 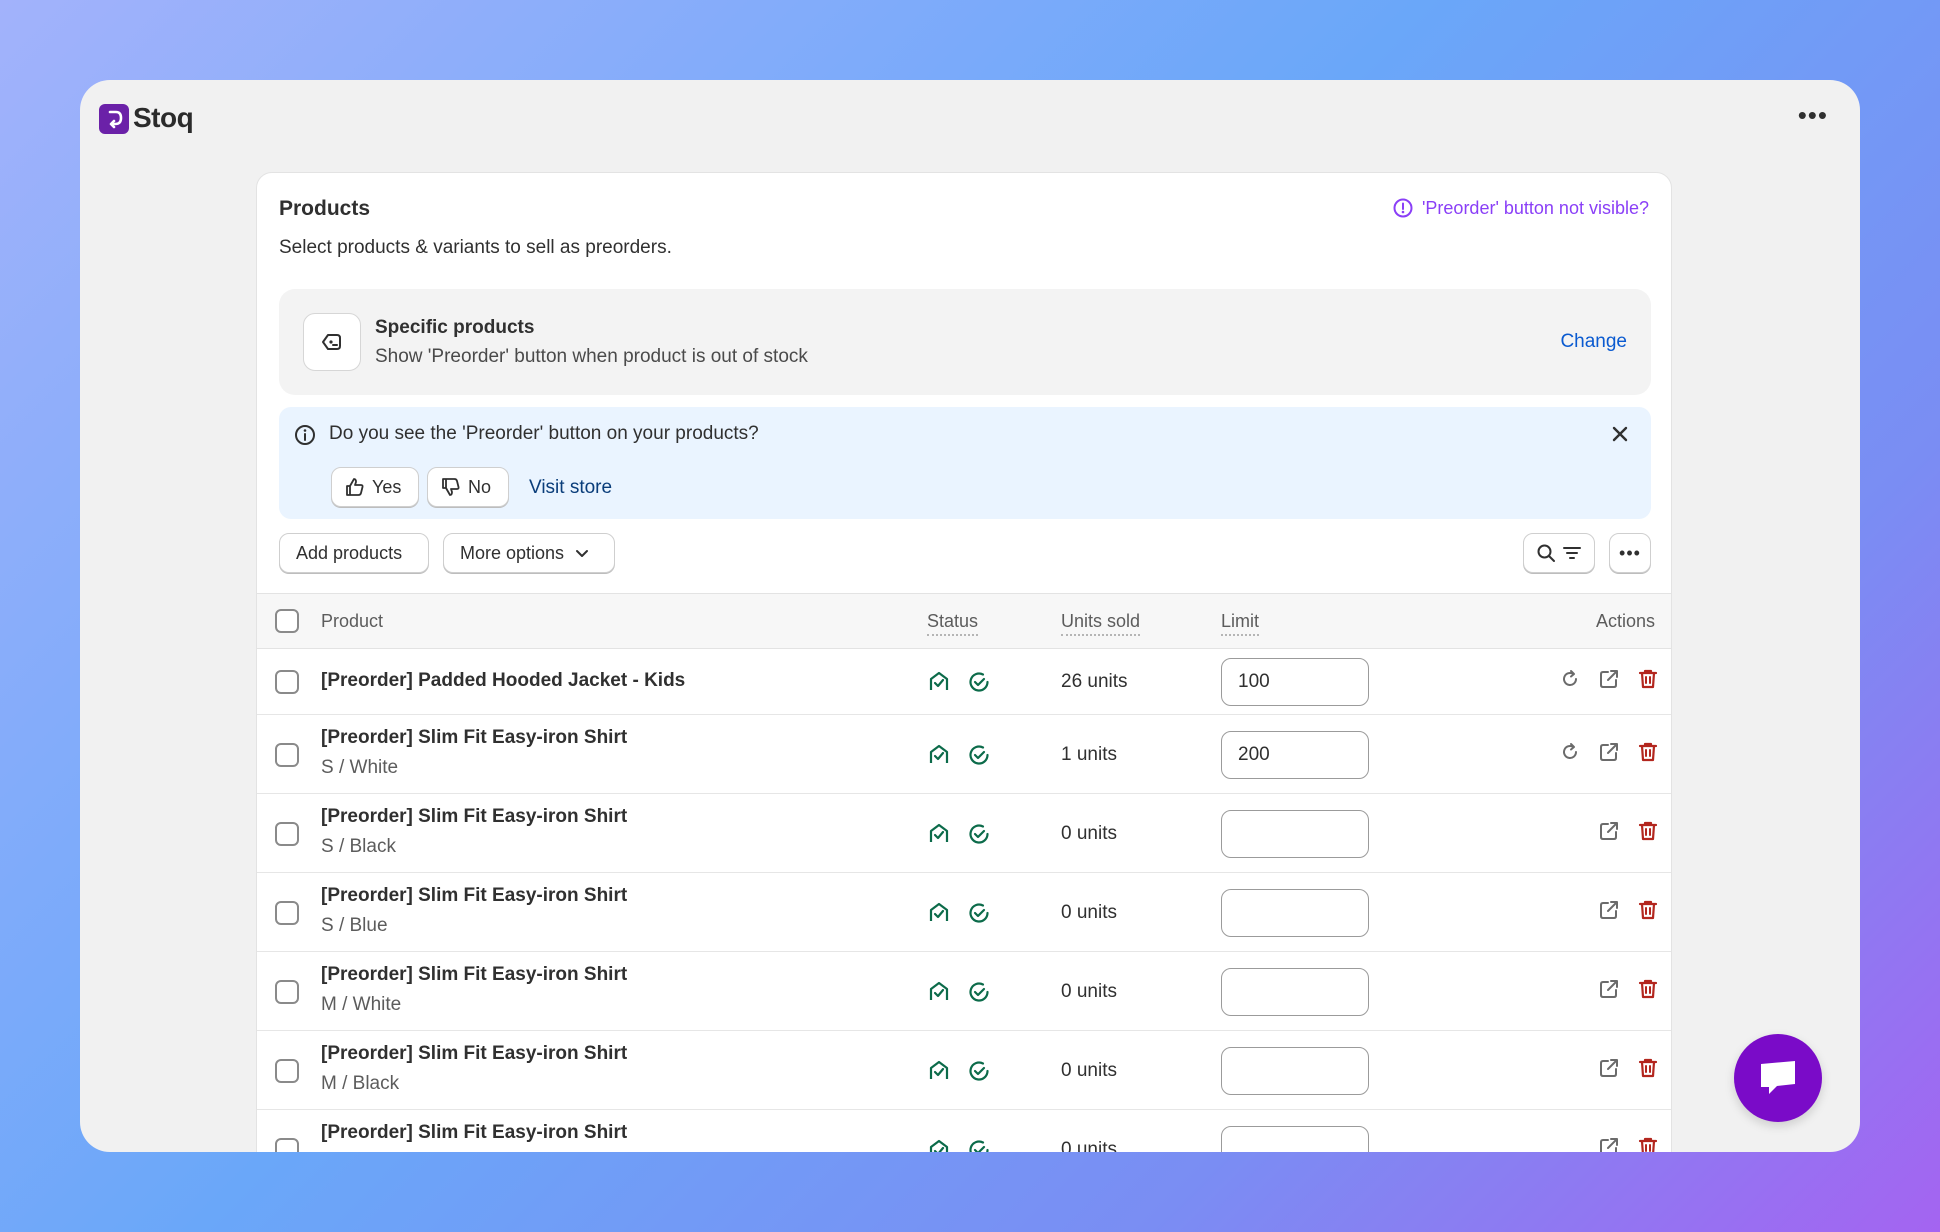 I want to click on help-link-label: 'Preorder' button not visible?, so click(x=1535, y=207).